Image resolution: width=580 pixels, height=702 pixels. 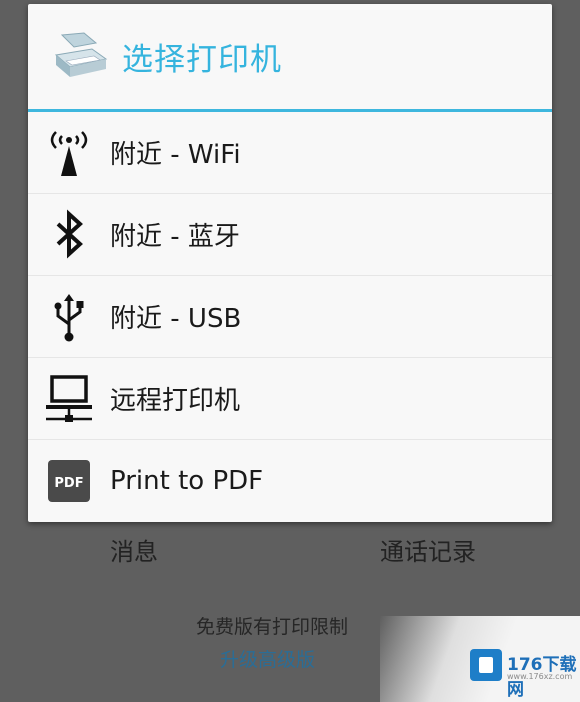 I want to click on bluetooth-icon, so click(x=69, y=235).